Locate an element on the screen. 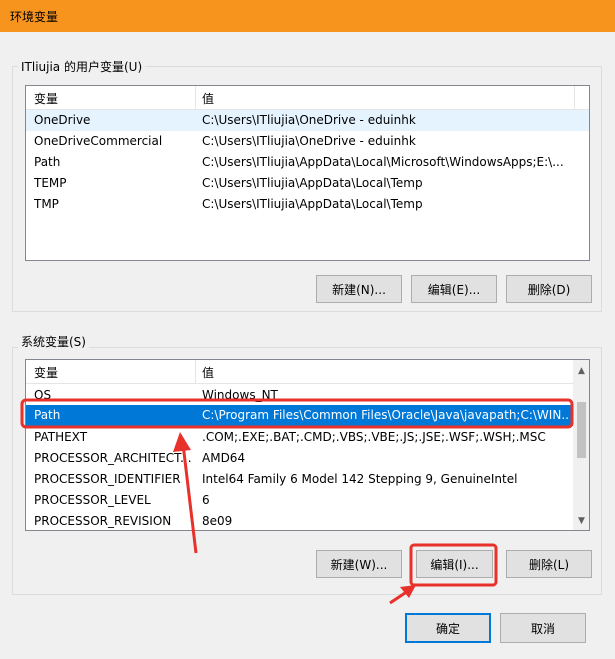 The width and height of the screenshot is (615, 659). var-name: PROCESSOR_LEVEL is located at coordinates (92, 500).